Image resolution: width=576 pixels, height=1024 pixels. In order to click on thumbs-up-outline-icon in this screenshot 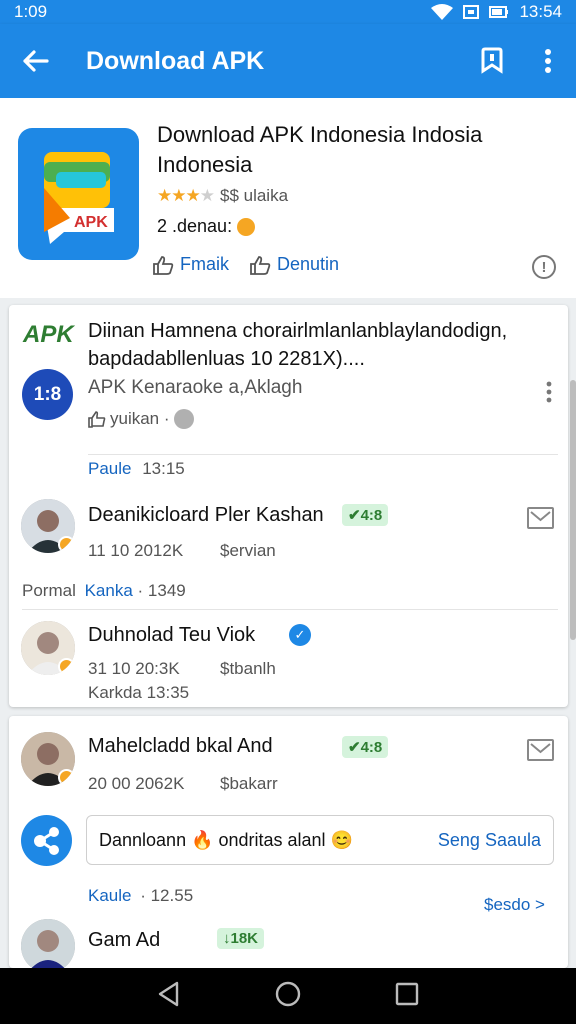, I will do `click(260, 265)`.